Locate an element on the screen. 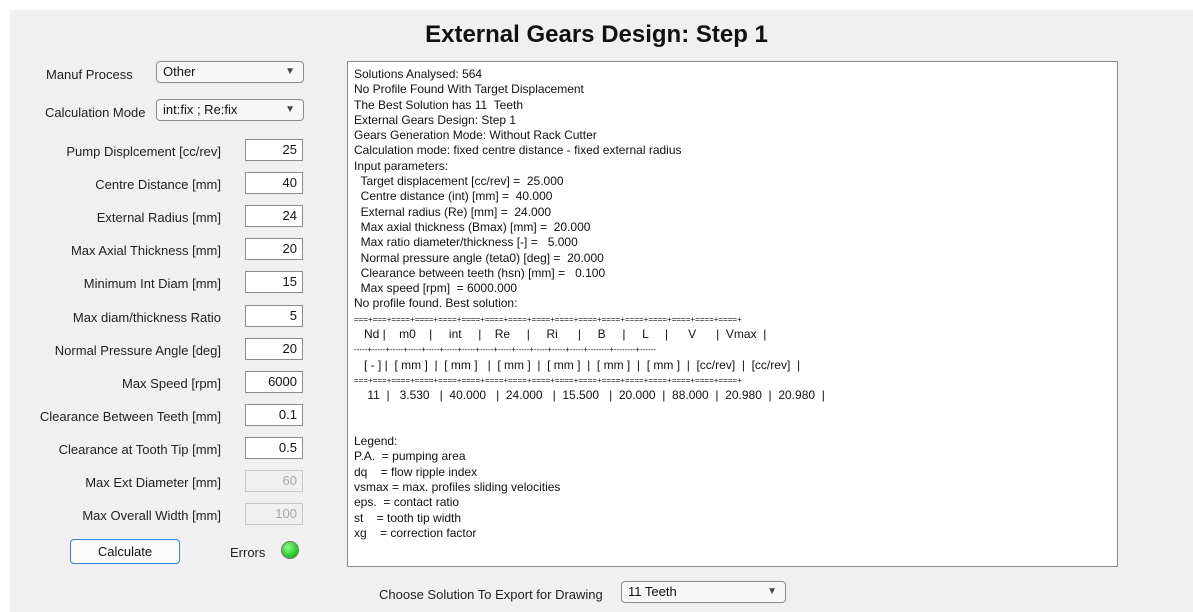 The image size is (1193, 612). output-line: Target displacement [cc/rev] = 25.000 is located at coordinates (459, 181).